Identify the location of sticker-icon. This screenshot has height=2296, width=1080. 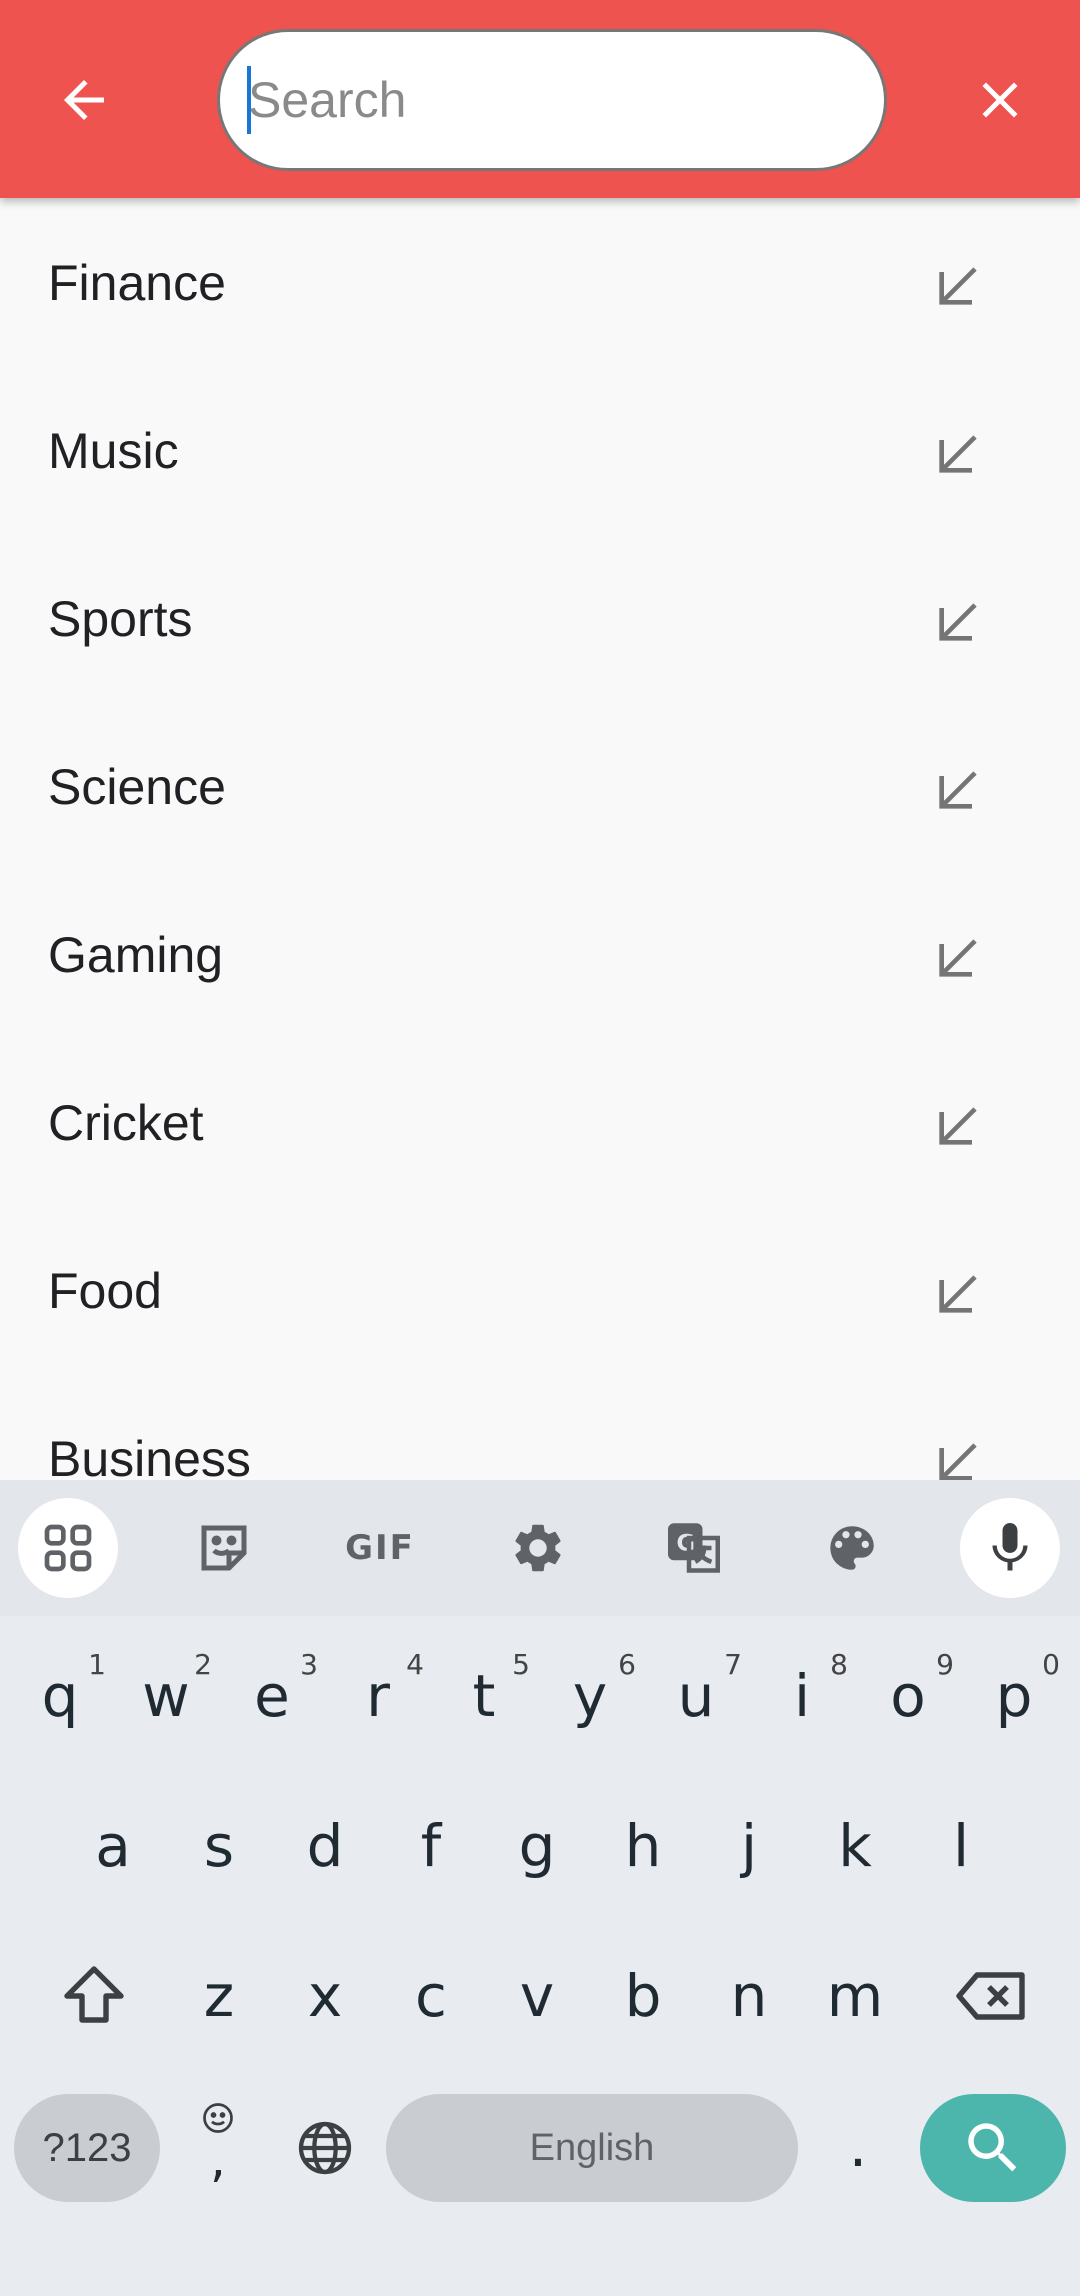
(224, 1548).